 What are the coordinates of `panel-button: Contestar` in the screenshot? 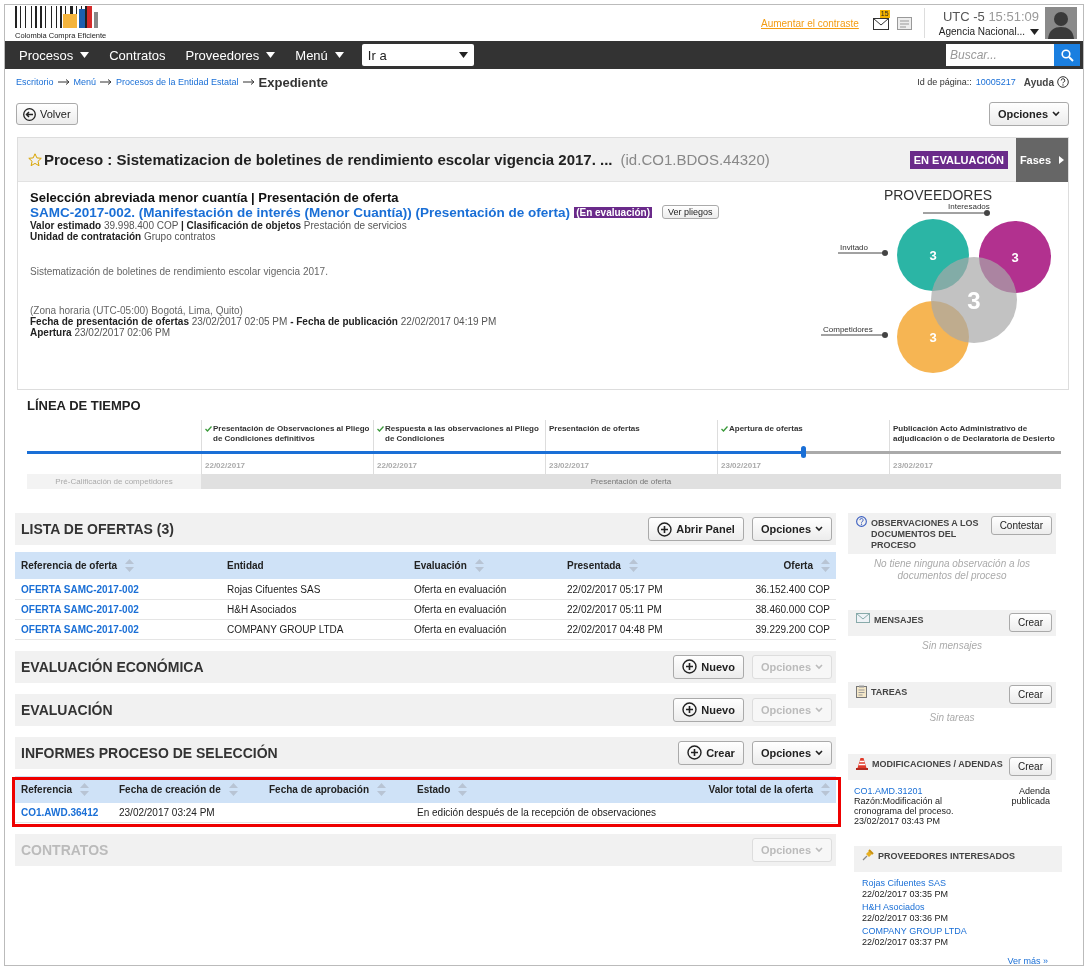 It's located at (1021, 525).